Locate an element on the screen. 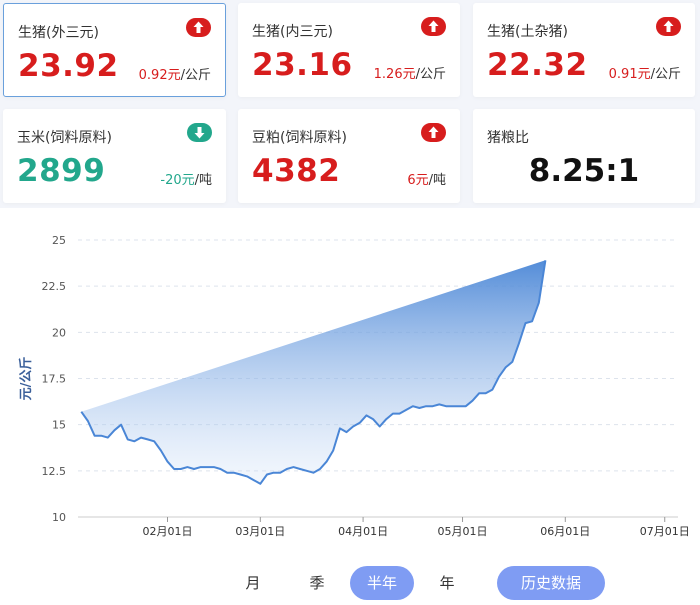 The width and height of the screenshot is (700, 605). price-card-pig-neisanyuan: 生猪(内三元) 23.16 1.26元/公斤 is located at coordinates (349, 50).